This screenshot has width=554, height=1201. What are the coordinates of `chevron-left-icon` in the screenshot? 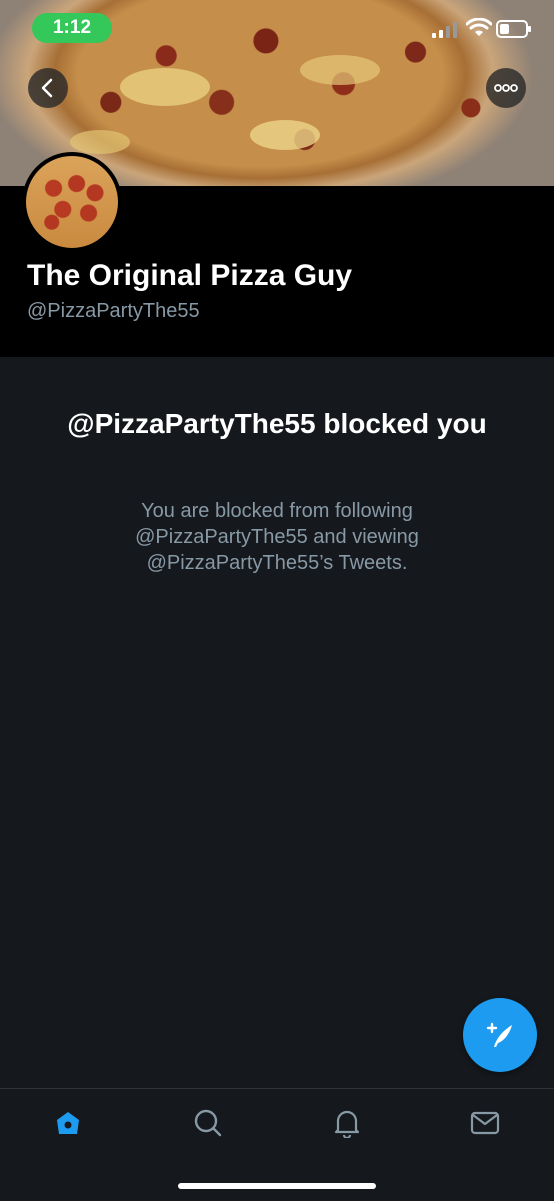 It's located at (47, 88).